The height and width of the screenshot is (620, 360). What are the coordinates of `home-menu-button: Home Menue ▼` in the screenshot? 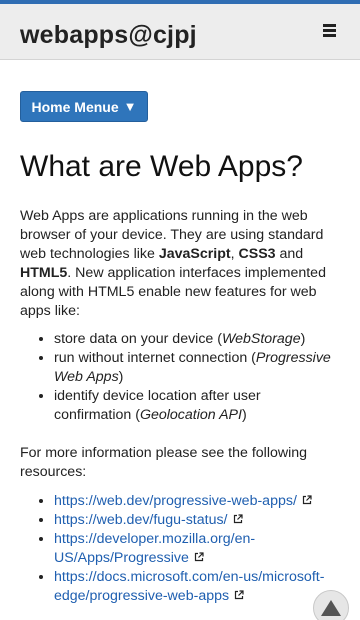 It's located at (84, 106).